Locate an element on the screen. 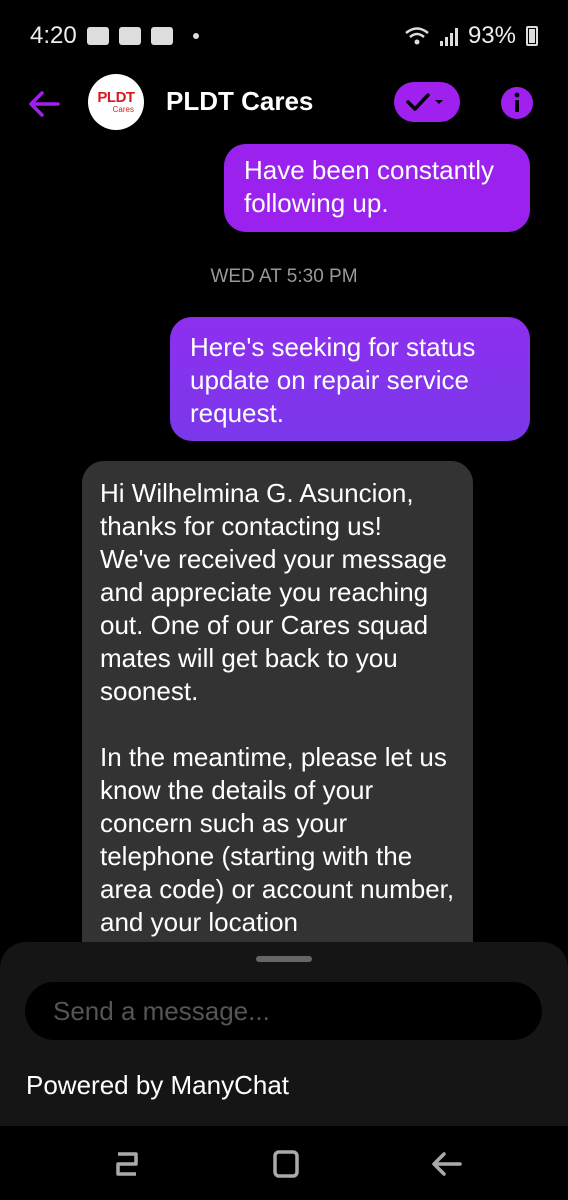 The width and height of the screenshot is (568, 1200). gallery-notification-icon is located at coordinates (97, 36).